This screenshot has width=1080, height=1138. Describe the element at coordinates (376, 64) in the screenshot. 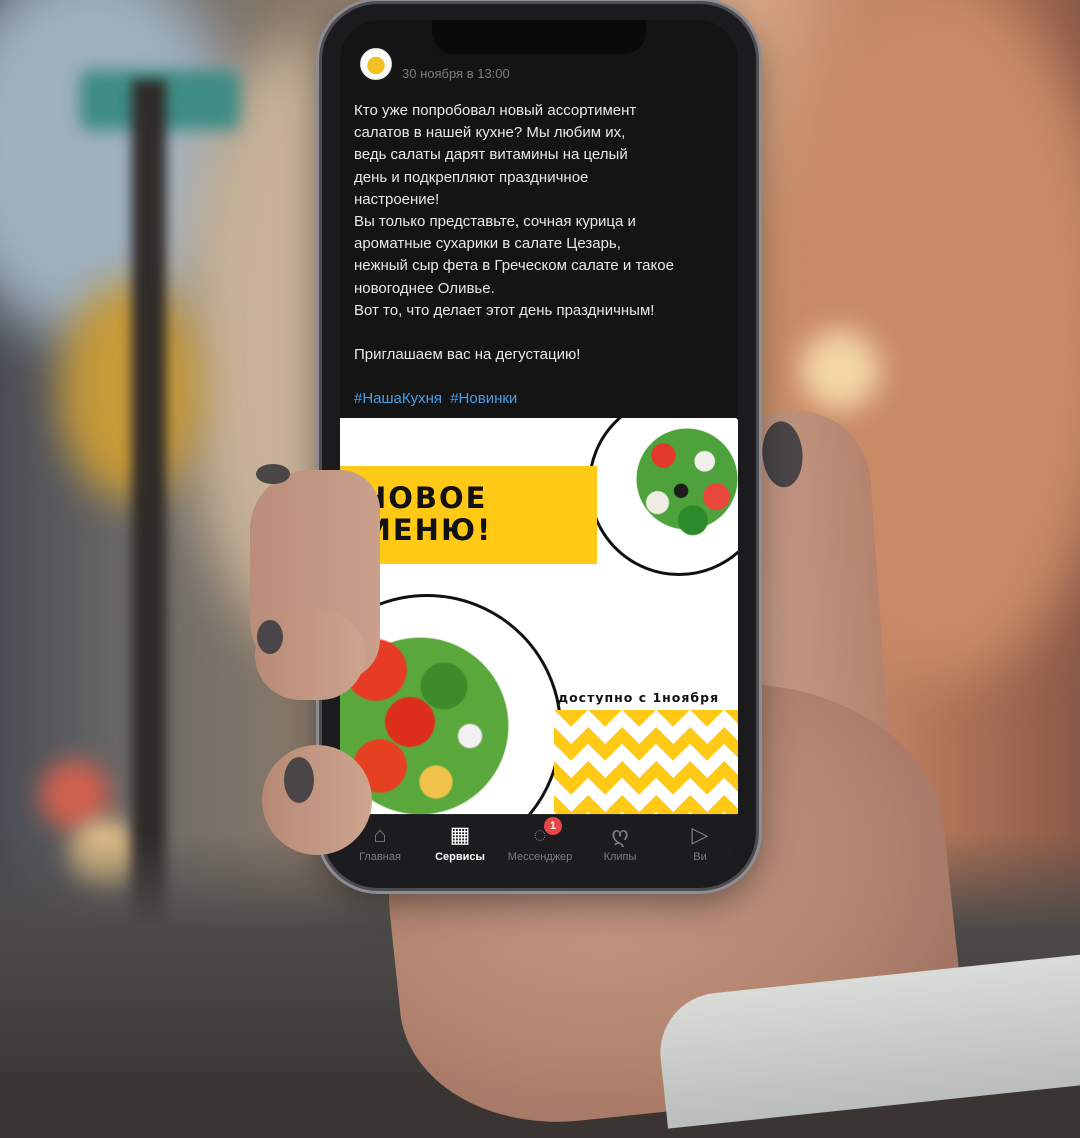

I see `community-avatar` at that location.